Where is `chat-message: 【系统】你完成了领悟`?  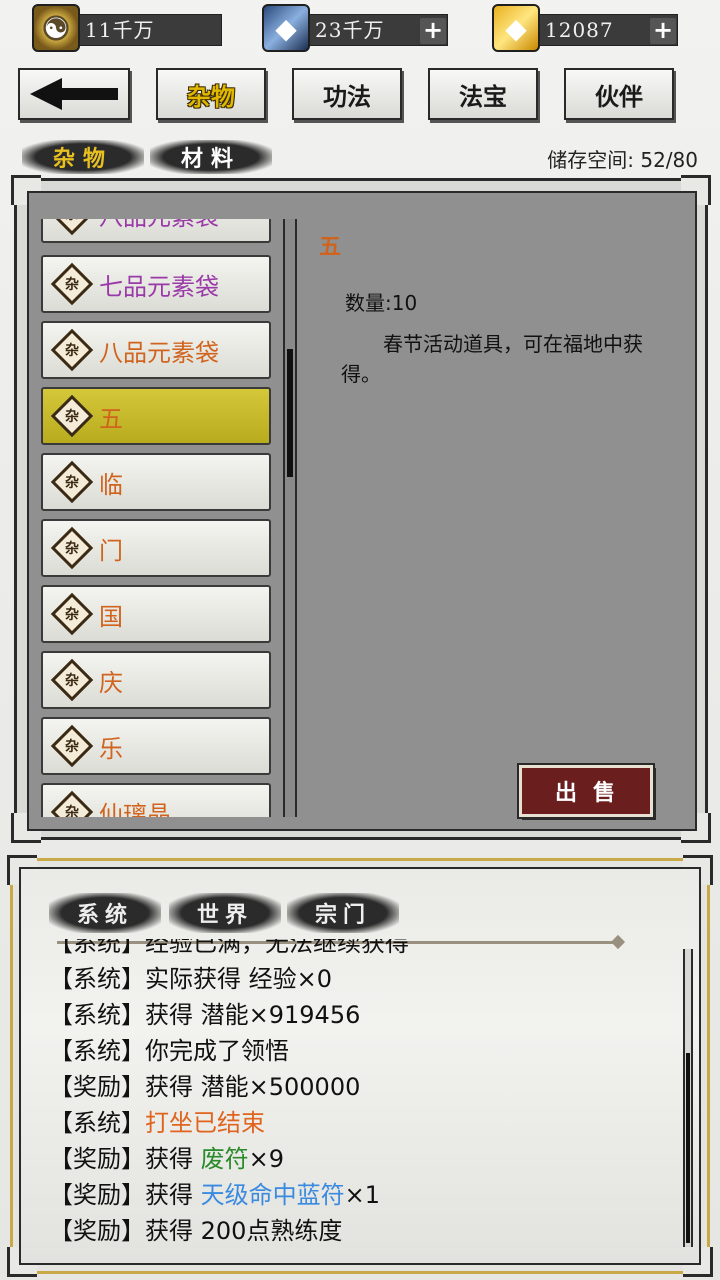 chat-message: 【系统】你完成了领悟 is located at coordinates (169, 1048).